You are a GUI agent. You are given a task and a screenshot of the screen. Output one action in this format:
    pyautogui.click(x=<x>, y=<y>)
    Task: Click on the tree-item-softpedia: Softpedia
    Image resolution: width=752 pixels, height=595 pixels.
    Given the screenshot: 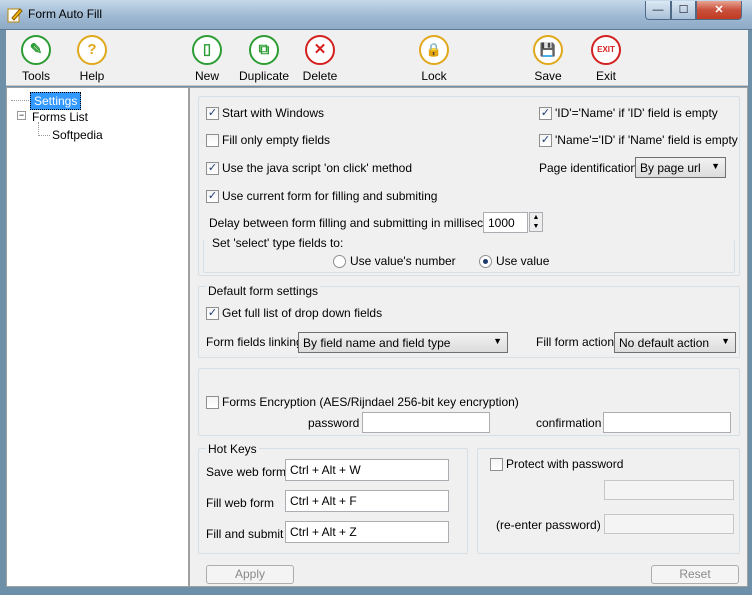 What is the action you would take?
    pyautogui.click(x=77, y=135)
    